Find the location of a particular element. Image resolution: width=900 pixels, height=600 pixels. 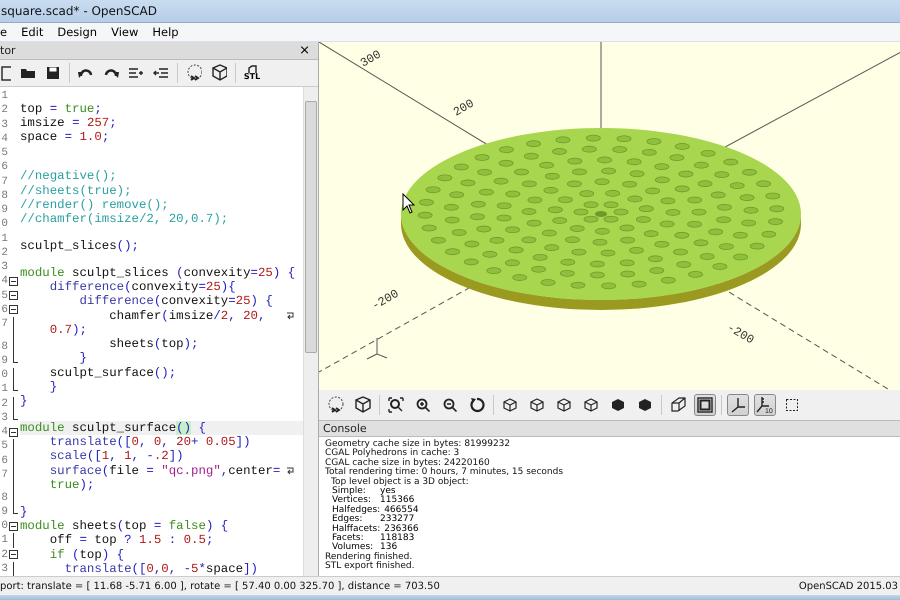

close-button: × is located at coordinates (304, 51).